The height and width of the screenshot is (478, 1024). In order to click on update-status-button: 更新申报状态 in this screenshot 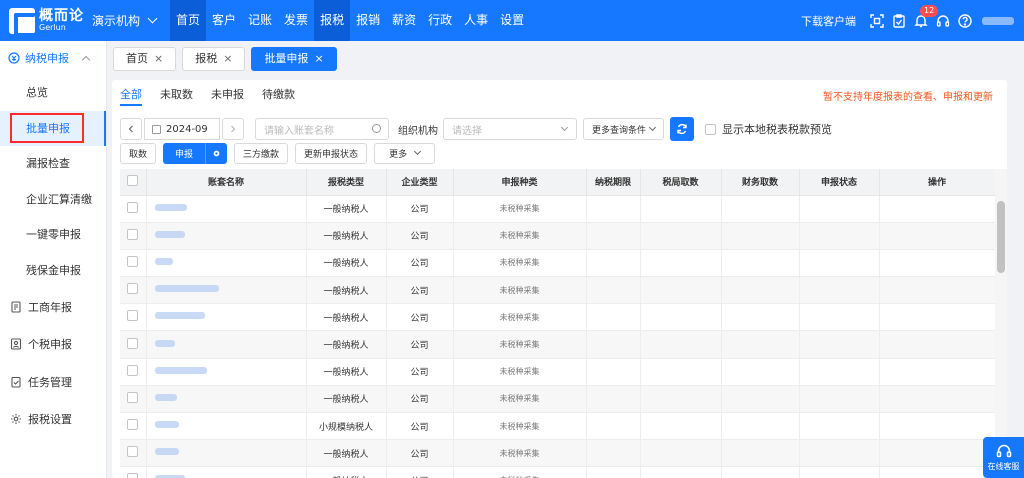, I will do `click(331, 153)`.